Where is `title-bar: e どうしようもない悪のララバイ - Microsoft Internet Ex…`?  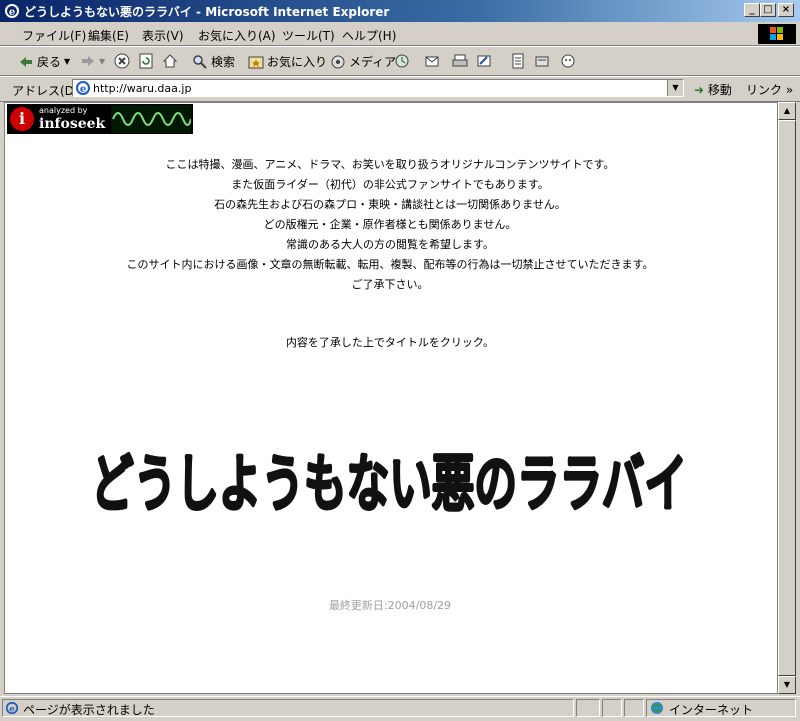 title-bar: e どうしようもない悪のララバイ - Microsoft Internet Ex… is located at coordinates (400, 11).